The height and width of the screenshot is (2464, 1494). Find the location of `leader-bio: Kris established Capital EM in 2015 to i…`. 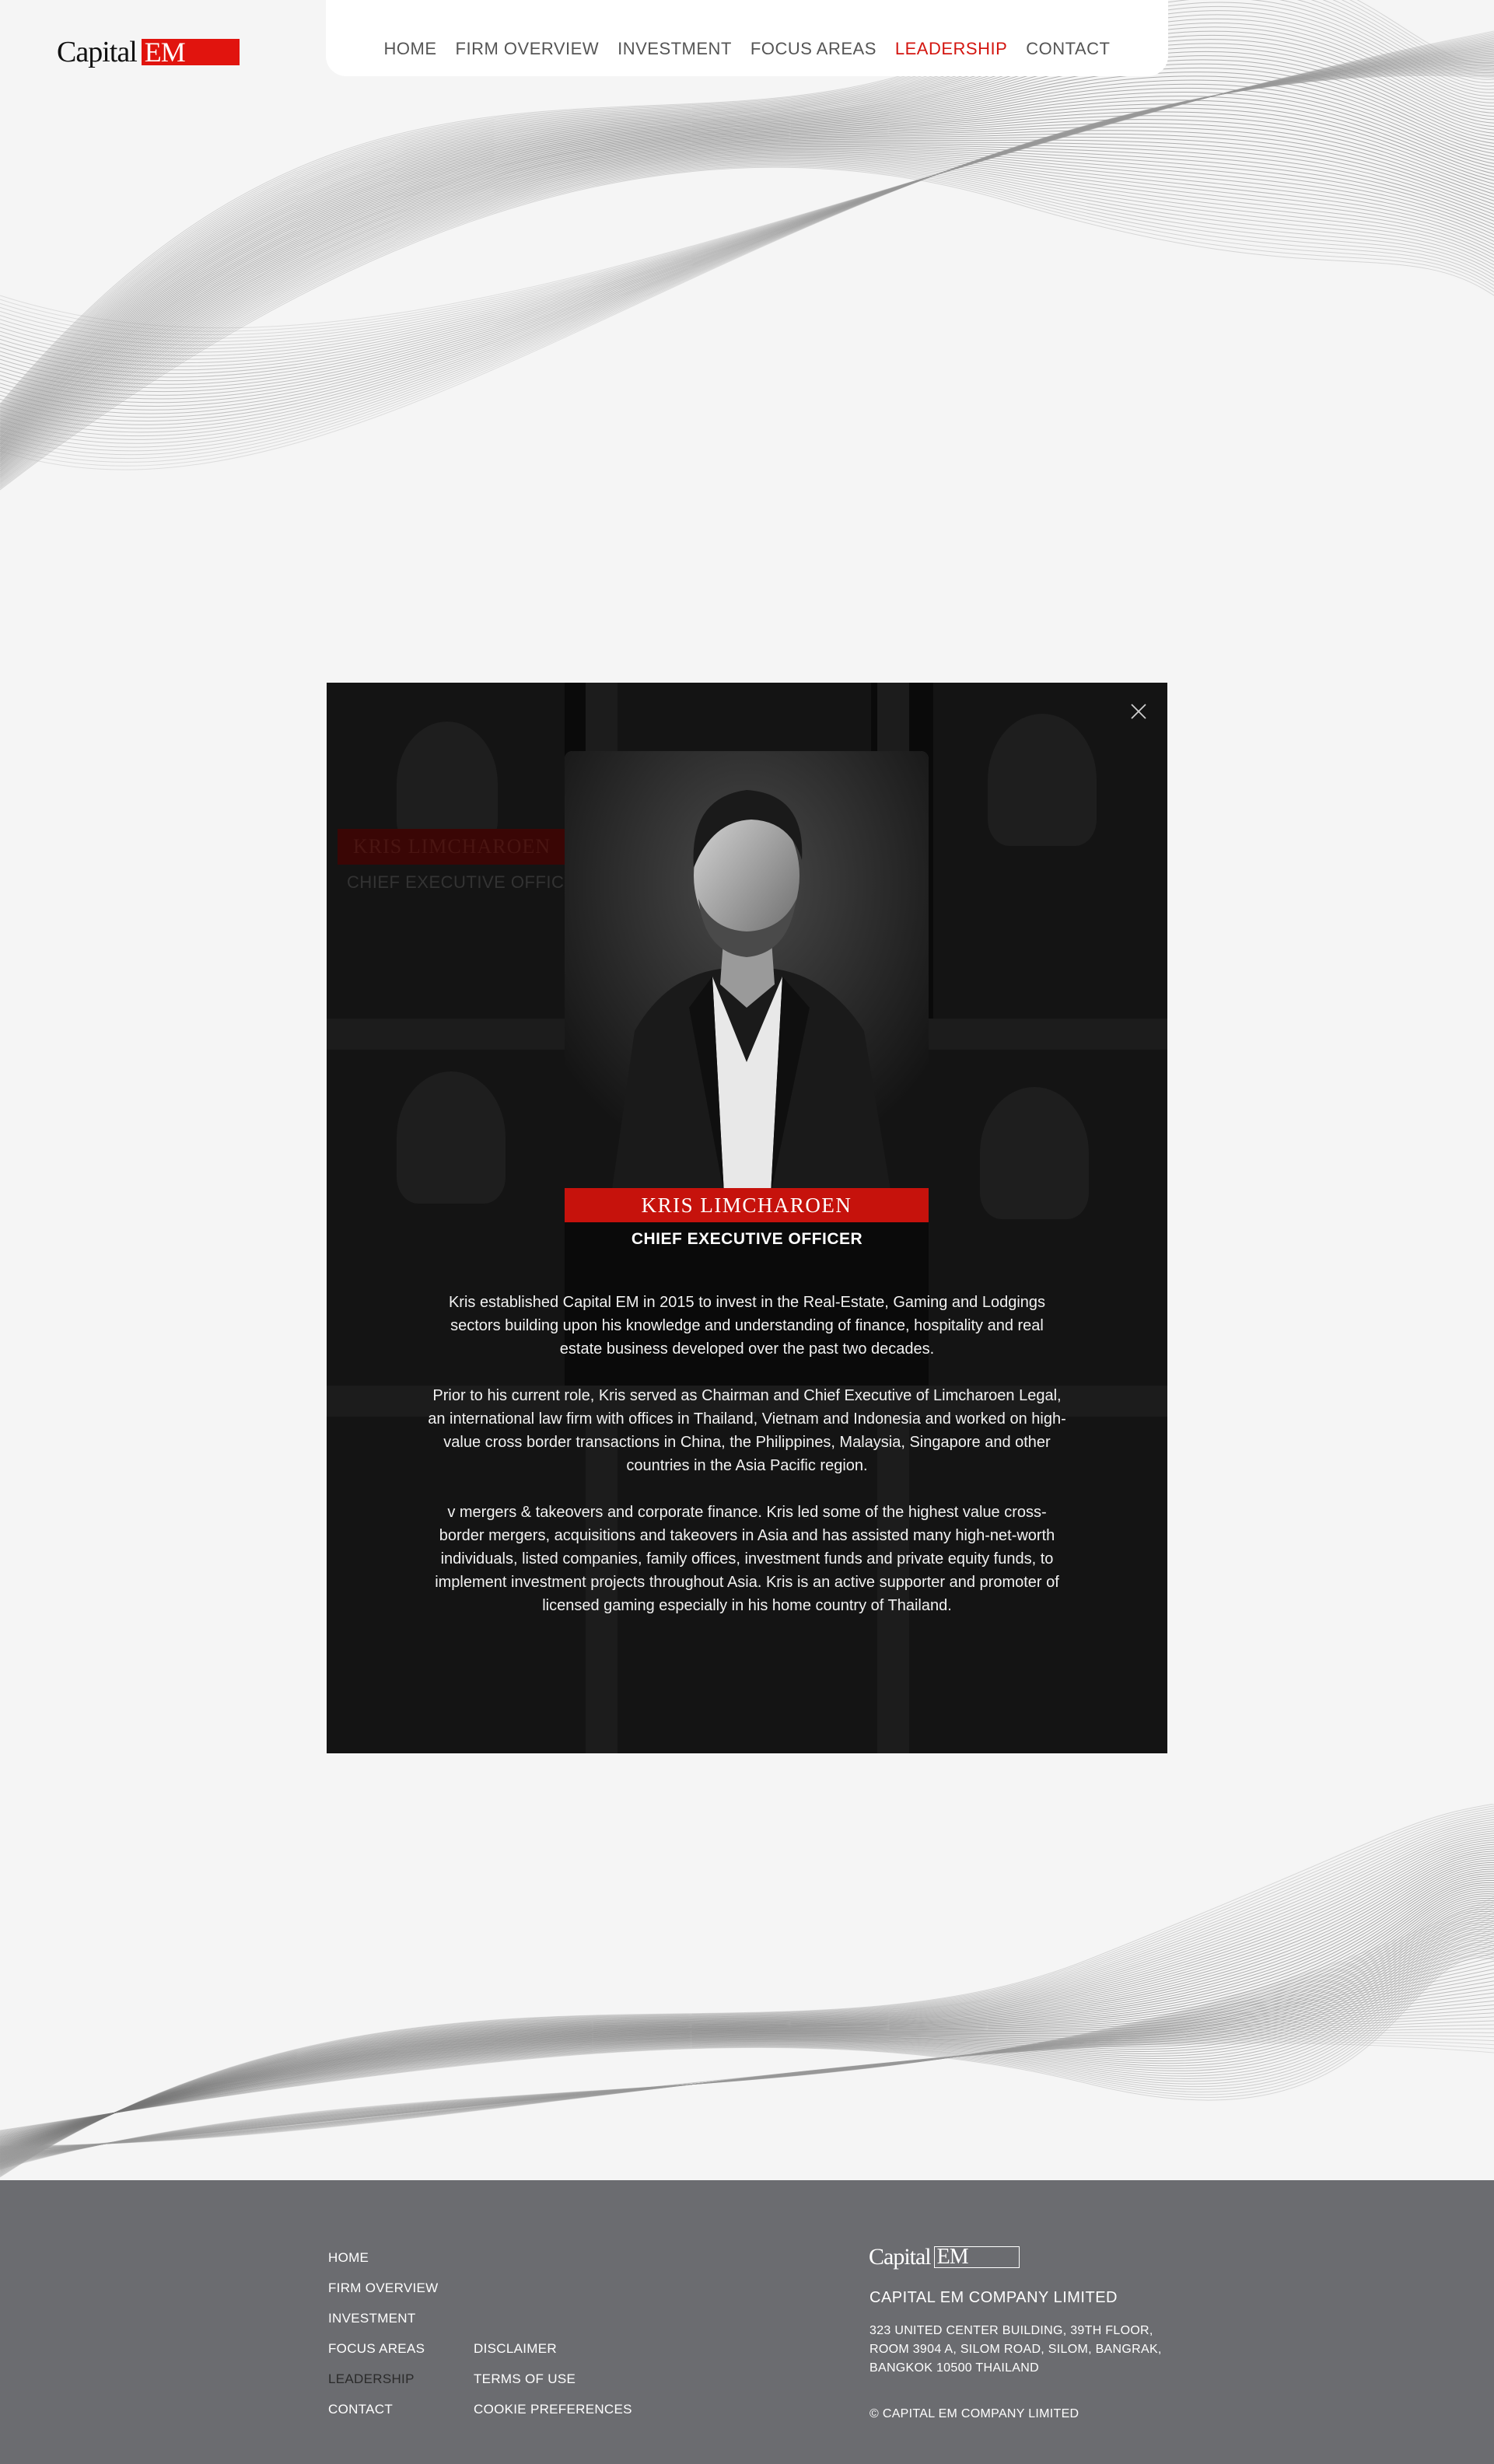

leader-bio: Kris established Capital EM in 2015 to i… is located at coordinates (747, 1466).